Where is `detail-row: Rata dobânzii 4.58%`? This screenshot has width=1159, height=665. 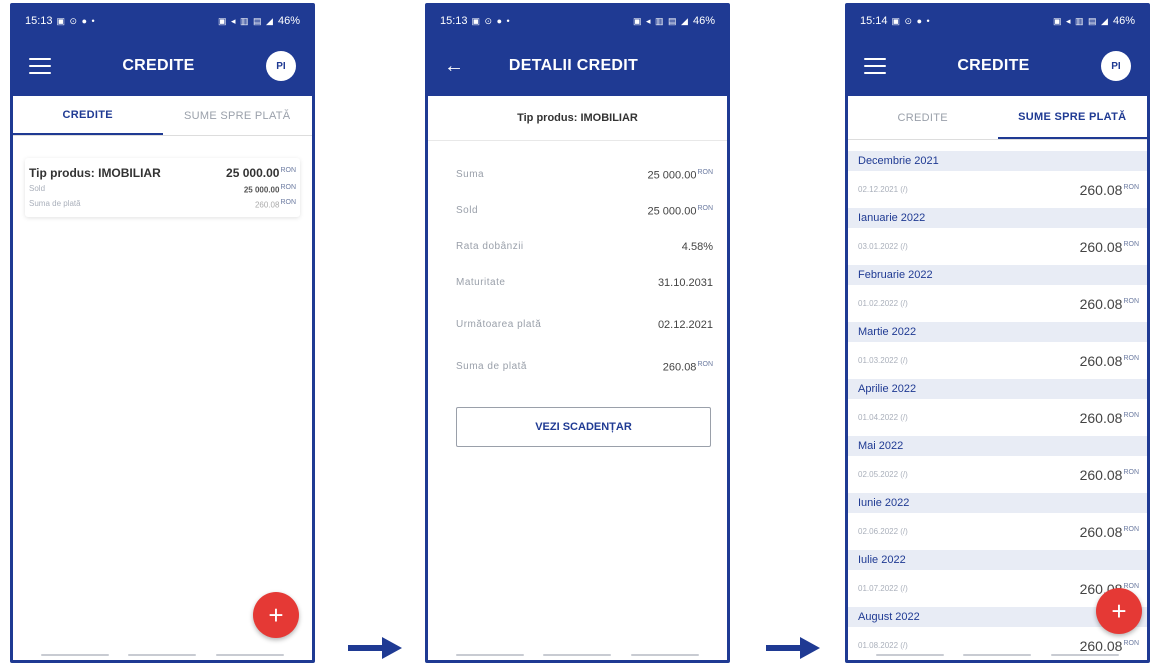 detail-row: Rata dobânzii 4.58% is located at coordinates (584, 247).